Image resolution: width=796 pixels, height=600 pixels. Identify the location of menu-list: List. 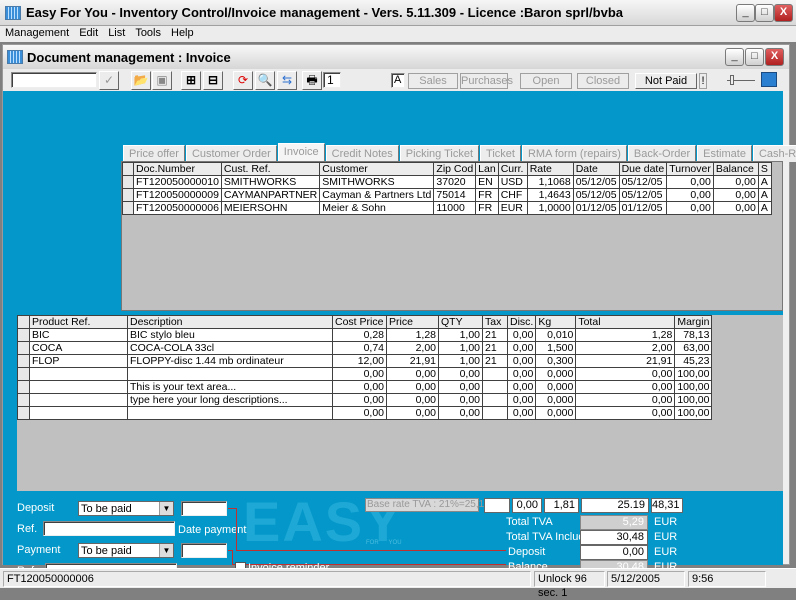
(116, 32).